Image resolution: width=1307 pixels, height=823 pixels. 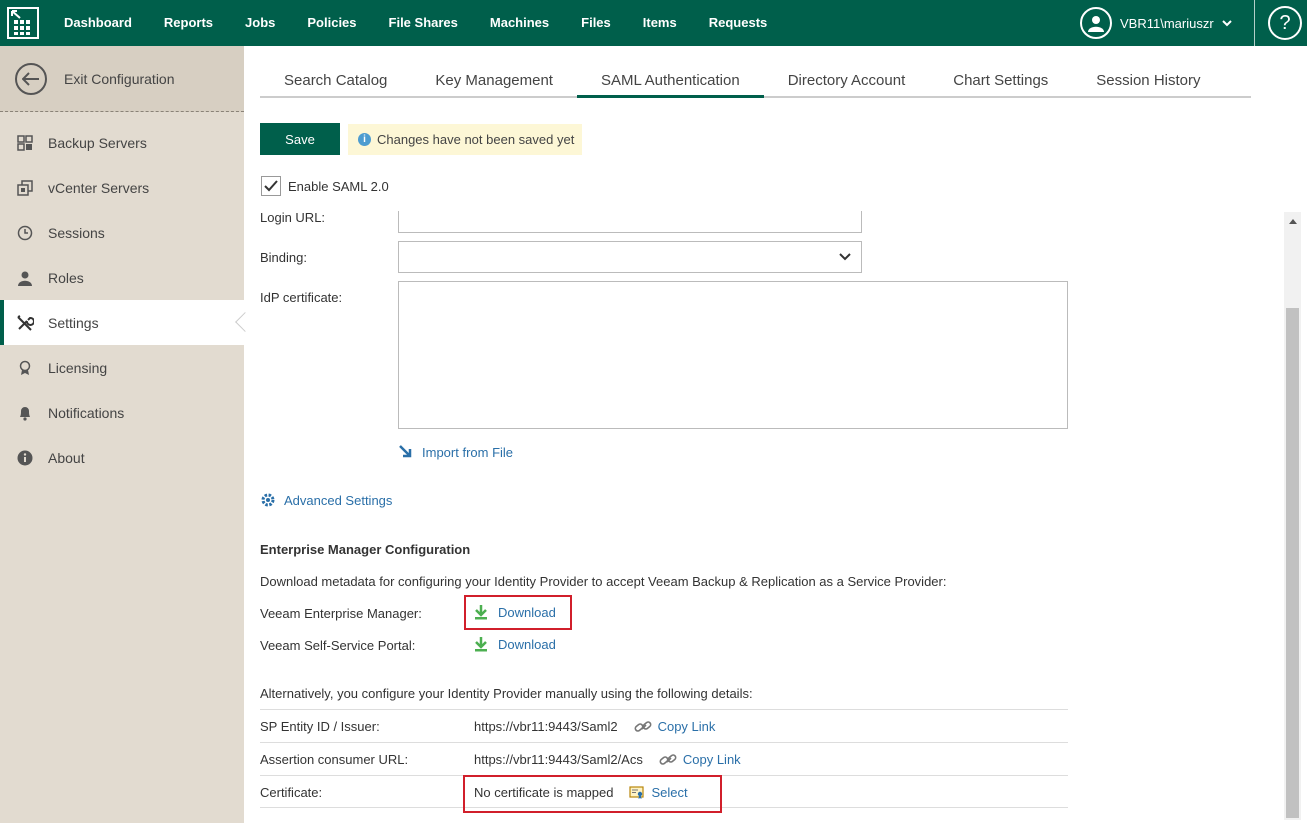 What do you see at coordinates (670, 82) in the screenshot?
I see `tab-saml-authentication: SAML Authentication` at bounding box center [670, 82].